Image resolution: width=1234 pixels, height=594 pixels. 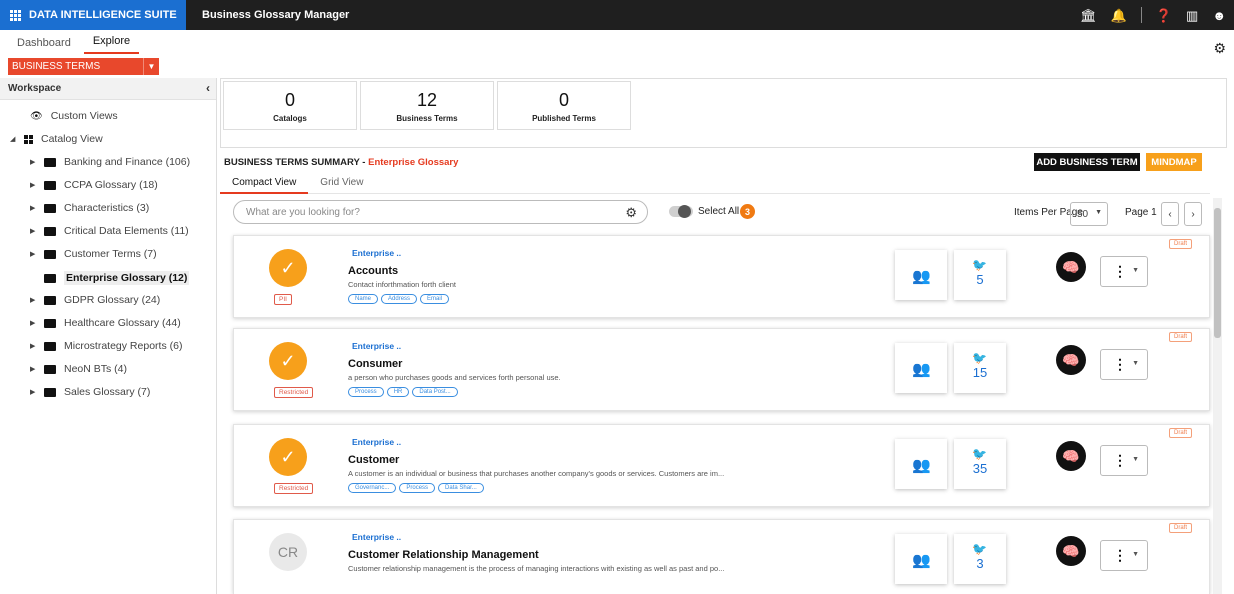 I want to click on term-title: Accounts, so click(x=373, y=271).